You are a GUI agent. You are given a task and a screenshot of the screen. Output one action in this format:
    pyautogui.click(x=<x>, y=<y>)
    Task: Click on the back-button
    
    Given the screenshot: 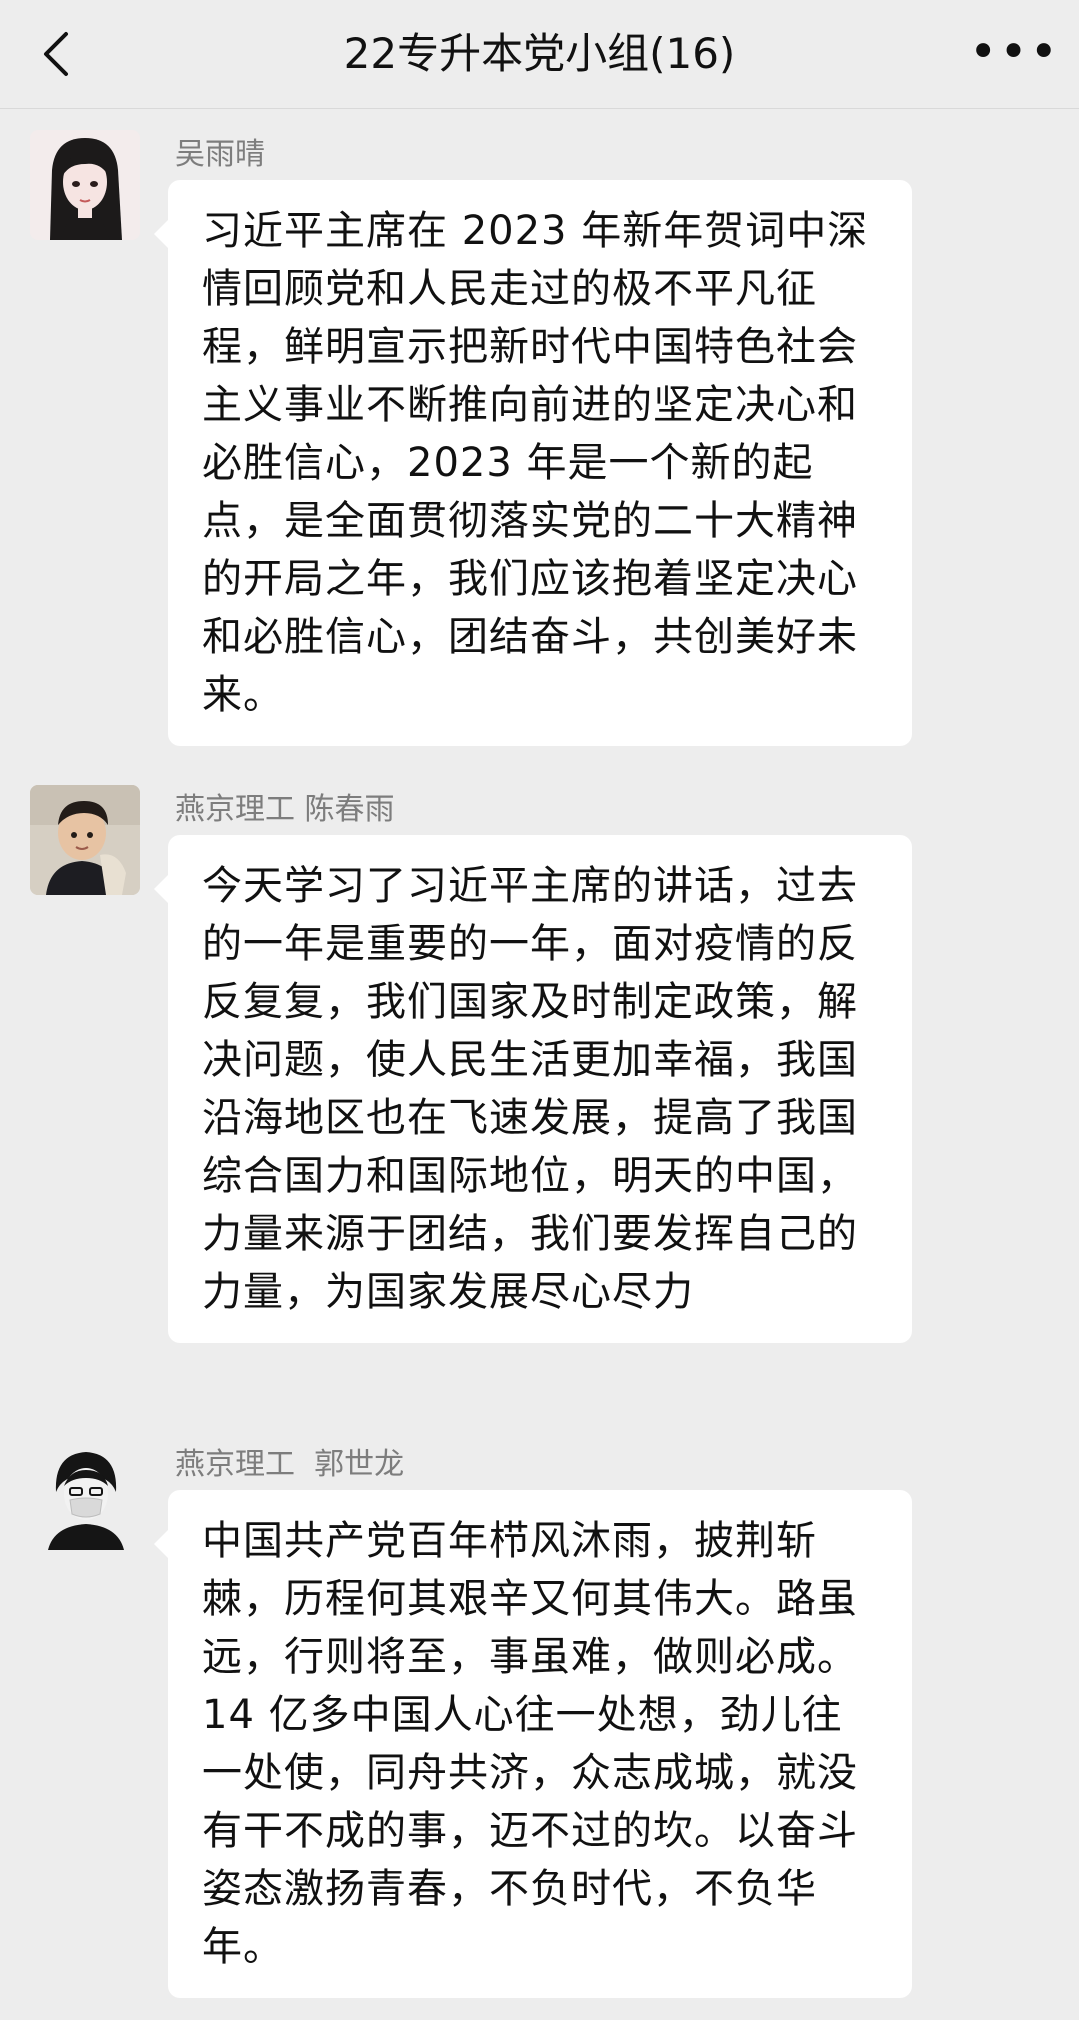 What is the action you would take?
    pyautogui.click(x=58, y=54)
    